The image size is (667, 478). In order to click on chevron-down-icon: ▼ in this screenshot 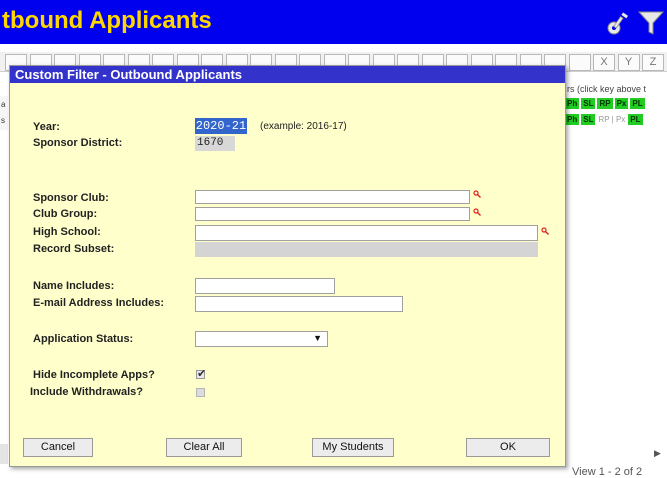, I will do `click(317, 338)`.